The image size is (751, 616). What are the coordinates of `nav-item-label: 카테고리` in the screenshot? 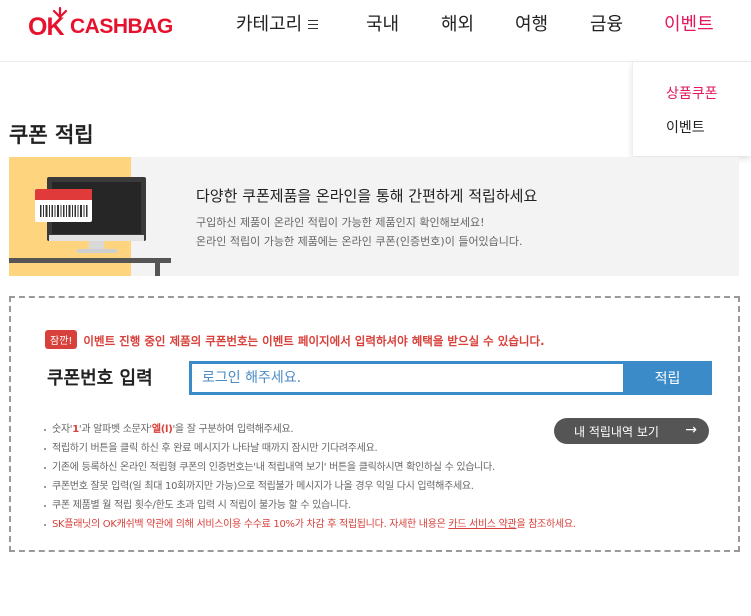 It's located at (269, 24).